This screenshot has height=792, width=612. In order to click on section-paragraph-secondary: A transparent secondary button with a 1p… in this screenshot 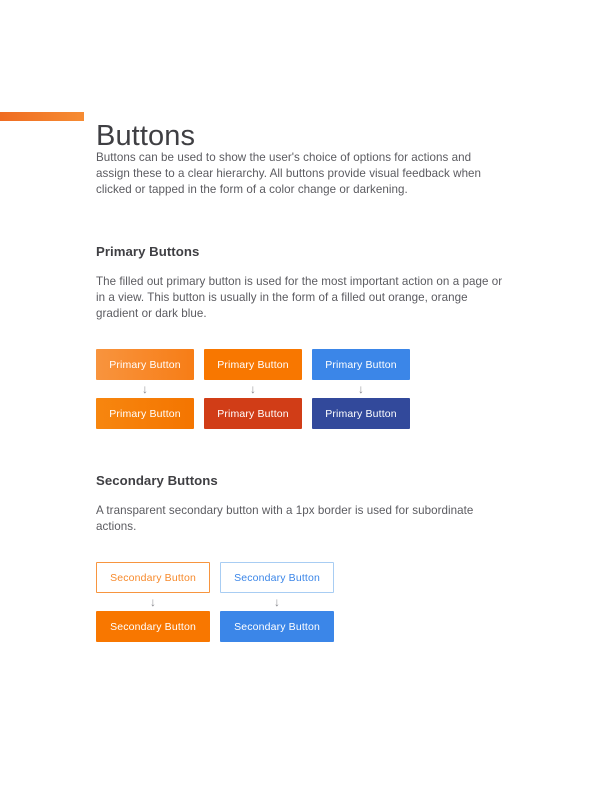, I will do `click(285, 518)`.